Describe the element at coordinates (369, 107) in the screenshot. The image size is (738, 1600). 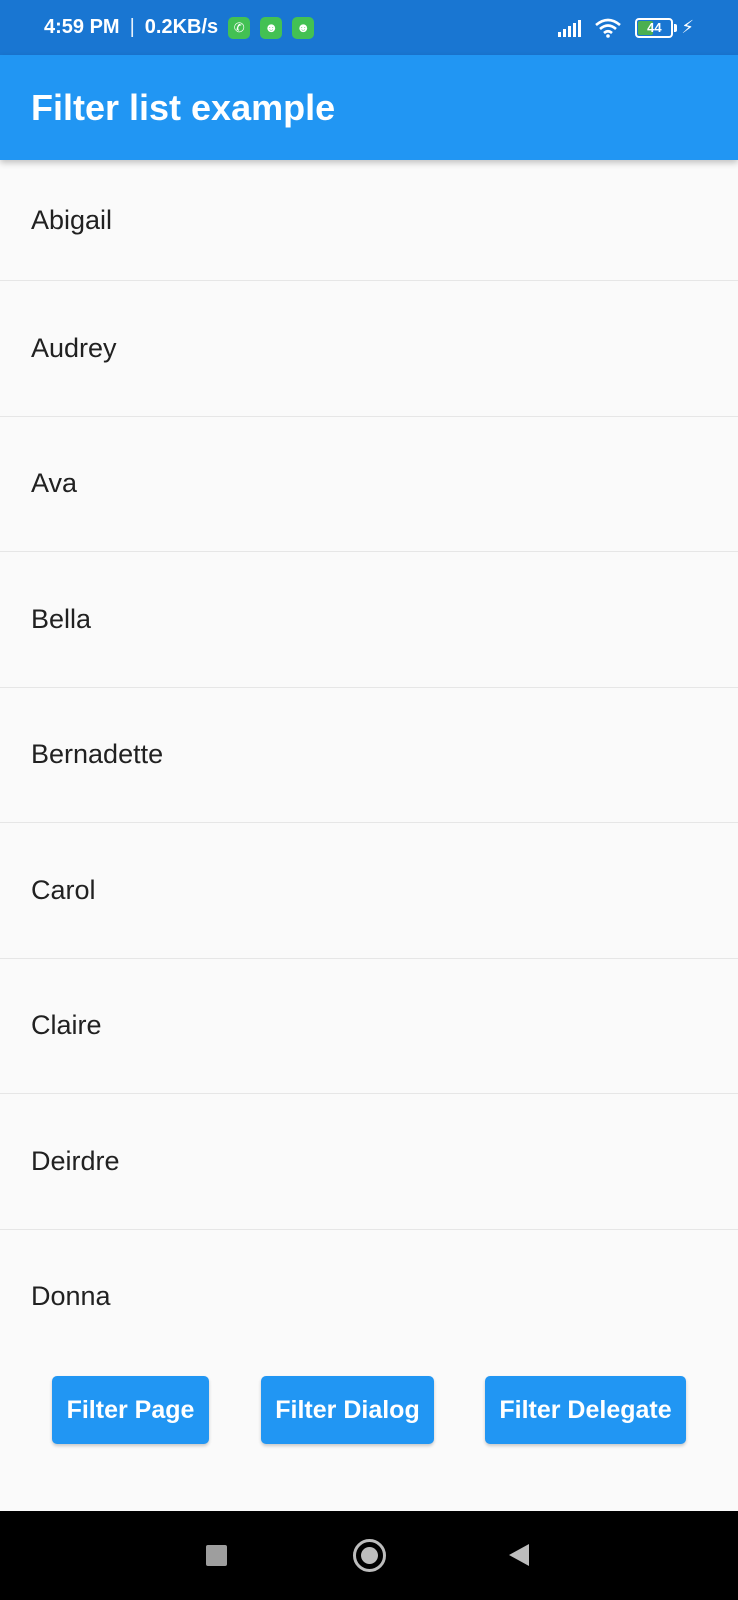
I see `app-bar: Filter list example` at that location.